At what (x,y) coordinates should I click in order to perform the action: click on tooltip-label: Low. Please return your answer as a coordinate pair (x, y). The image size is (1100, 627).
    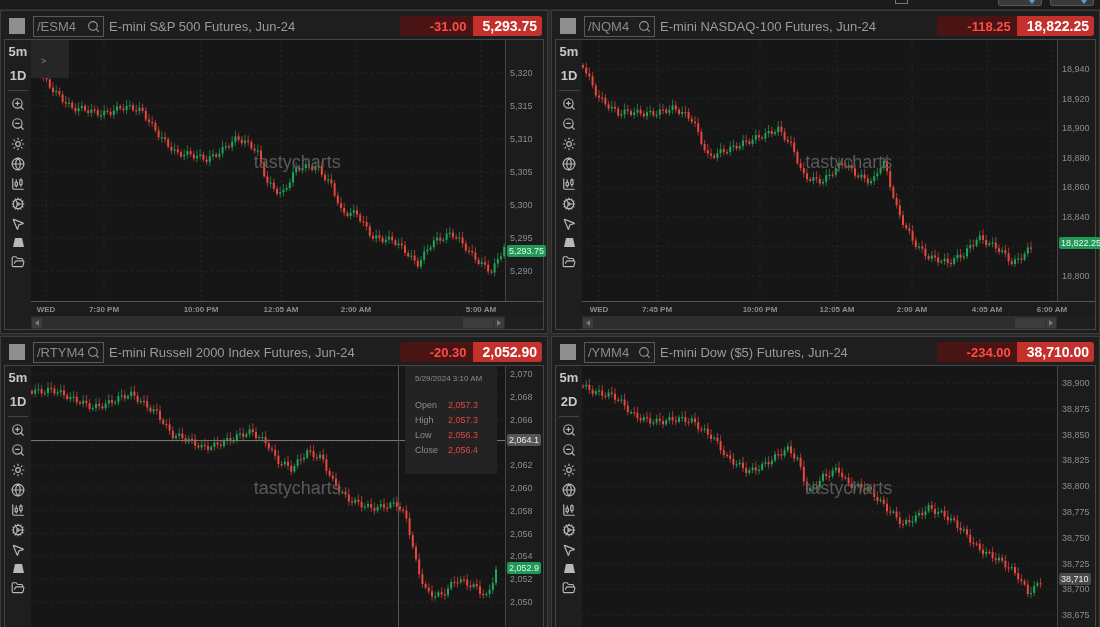
    Looking at the image, I should click on (424, 435).